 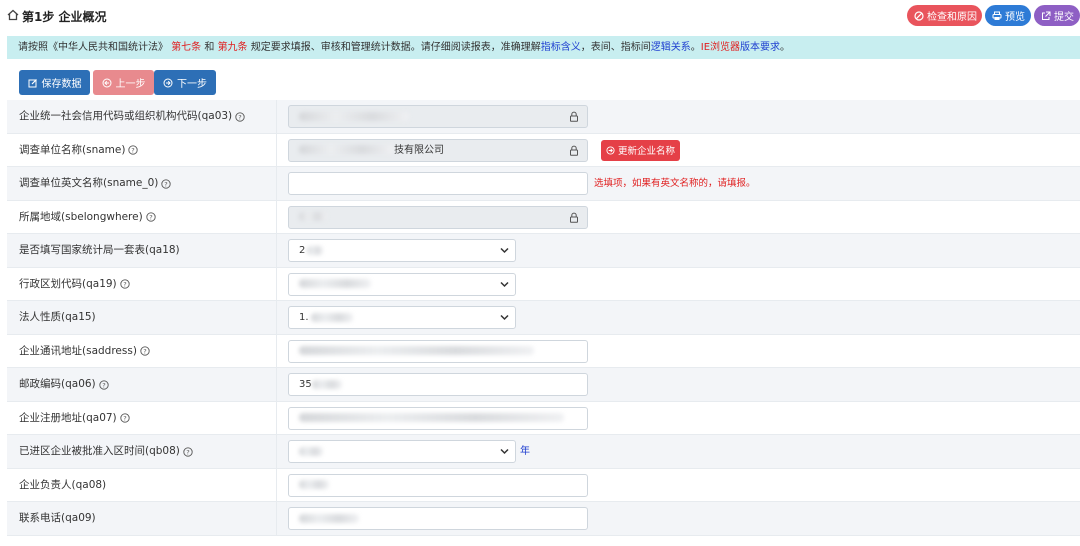 I want to click on field-label-text: 是否填写国家统计局一套表(qa18), so click(x=99, y=250).